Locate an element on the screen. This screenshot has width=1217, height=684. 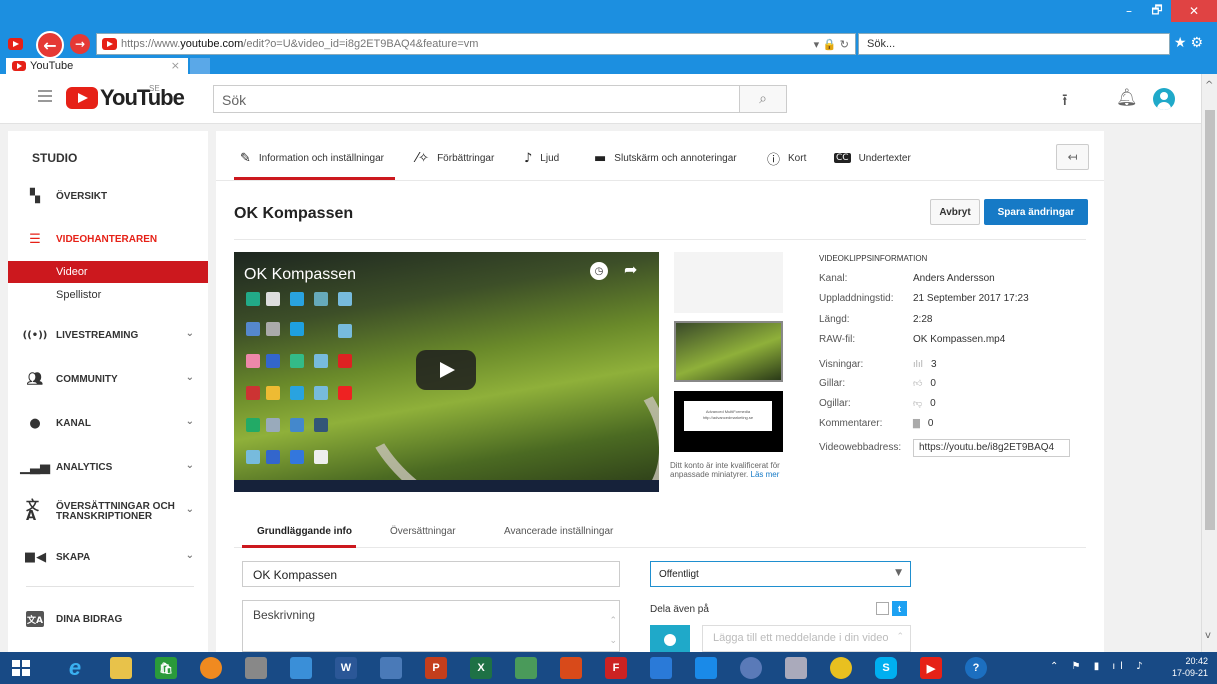
title-input: OK Kompassen is located at coordinates (431, 574).